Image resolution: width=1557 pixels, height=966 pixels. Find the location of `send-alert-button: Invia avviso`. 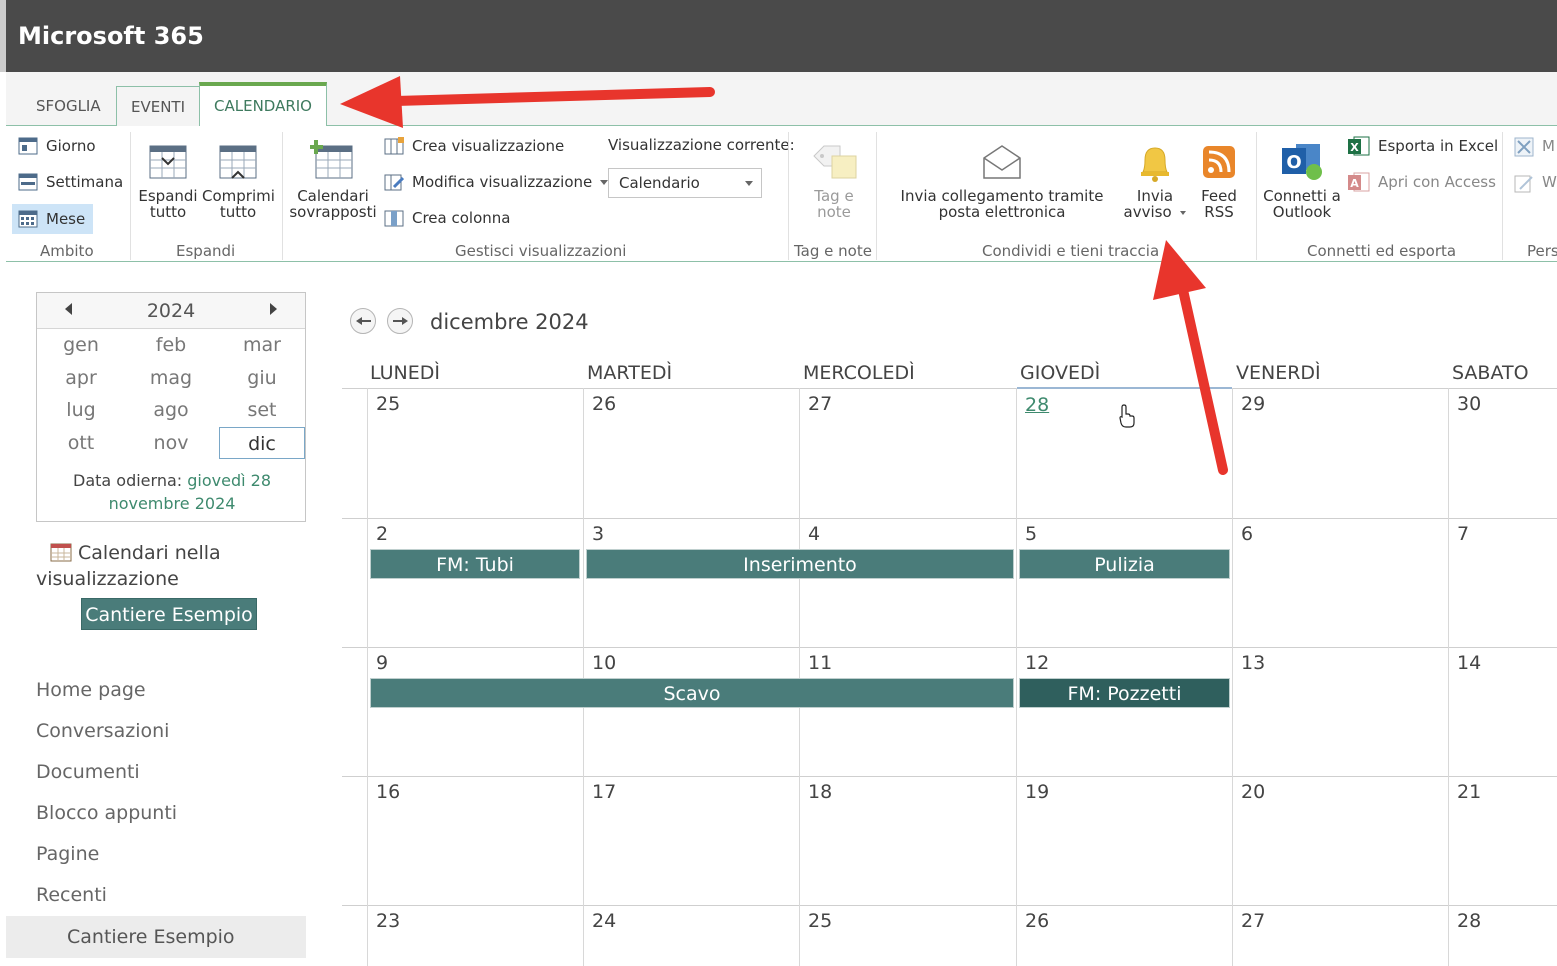

send-alert-button: Invia avviso is located at coordinates (1155, 181).